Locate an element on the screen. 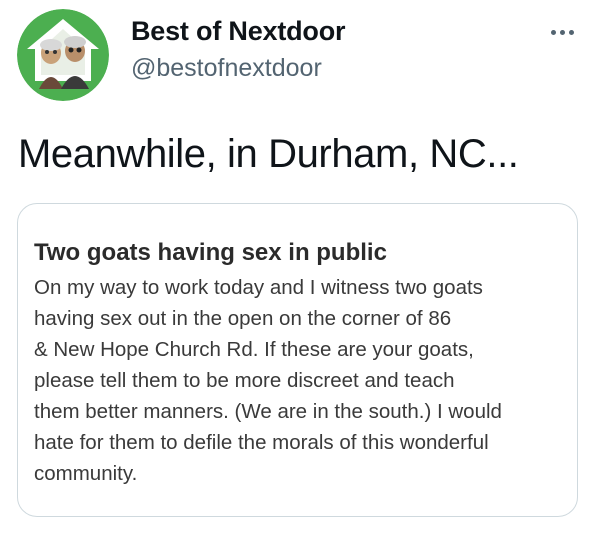 Image resolution: width=599 pixels, height=542 pixels. muppets-house-logo-icon is located at coordinates (63, 55).